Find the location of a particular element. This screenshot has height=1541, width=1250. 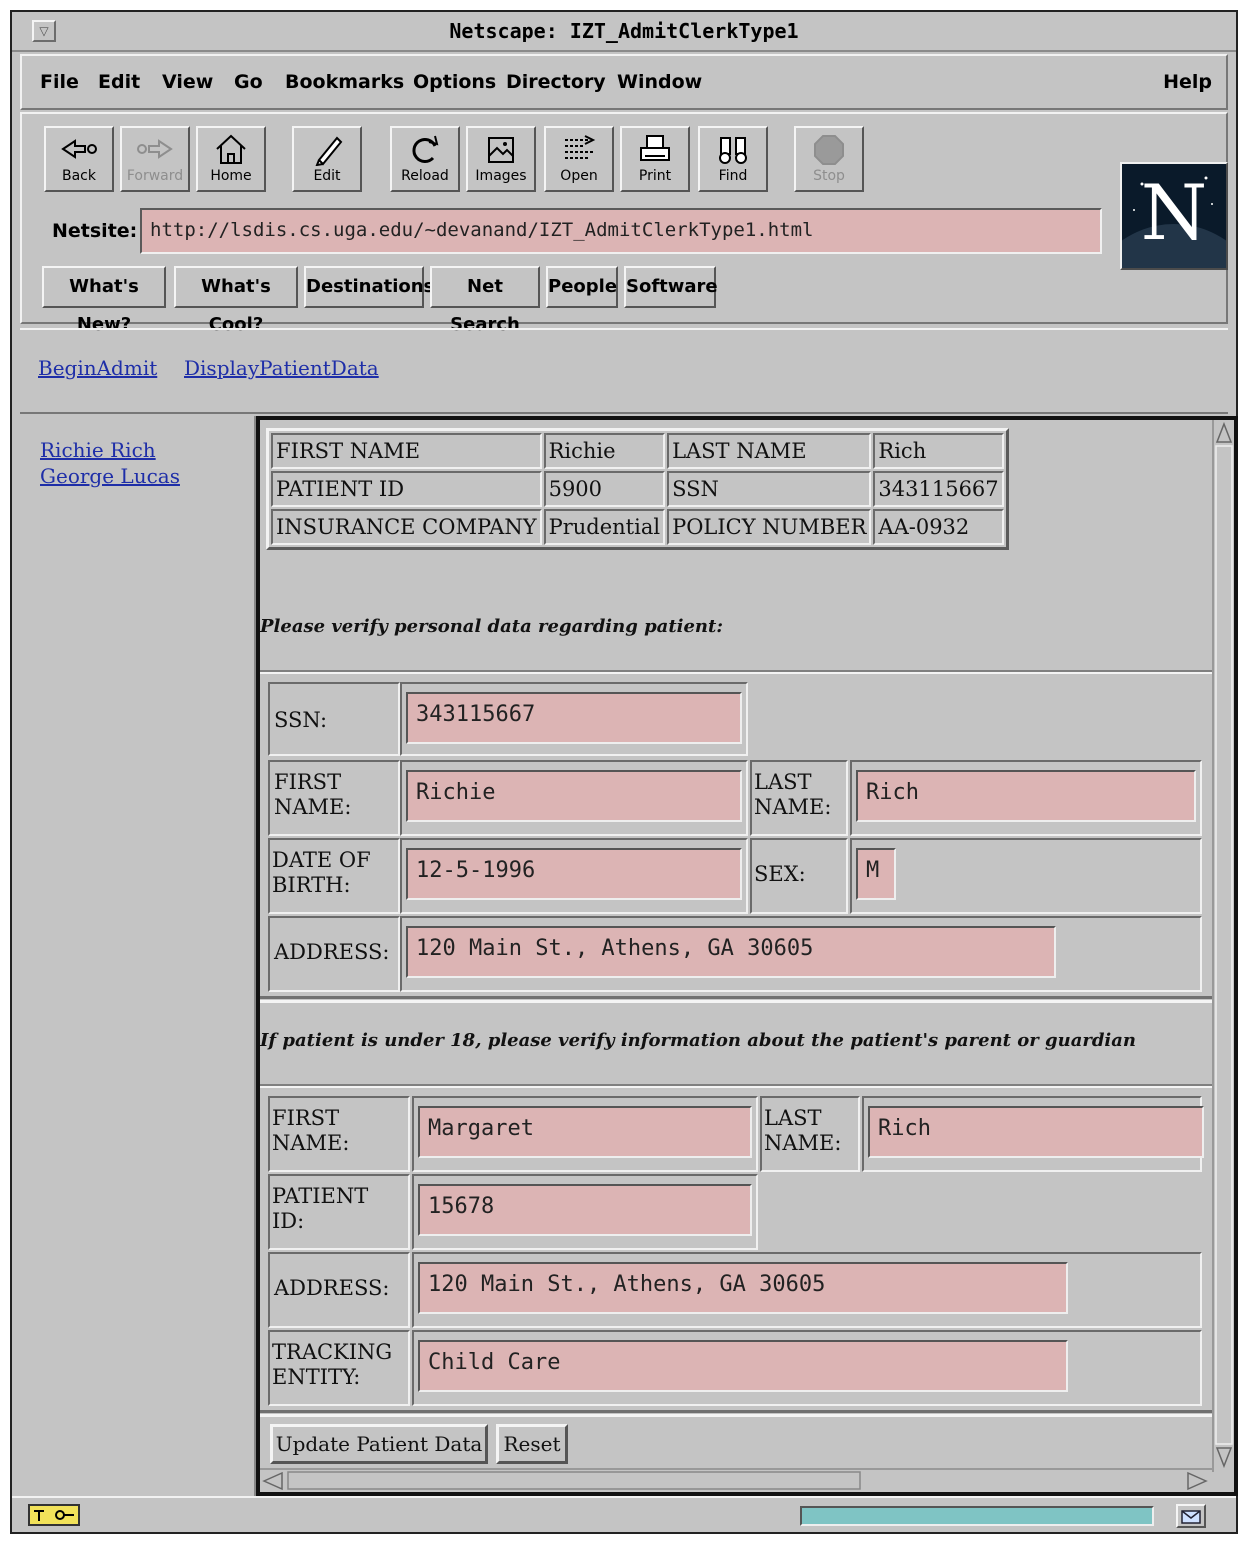

print-button: Print is located at coordinates (655, 159).